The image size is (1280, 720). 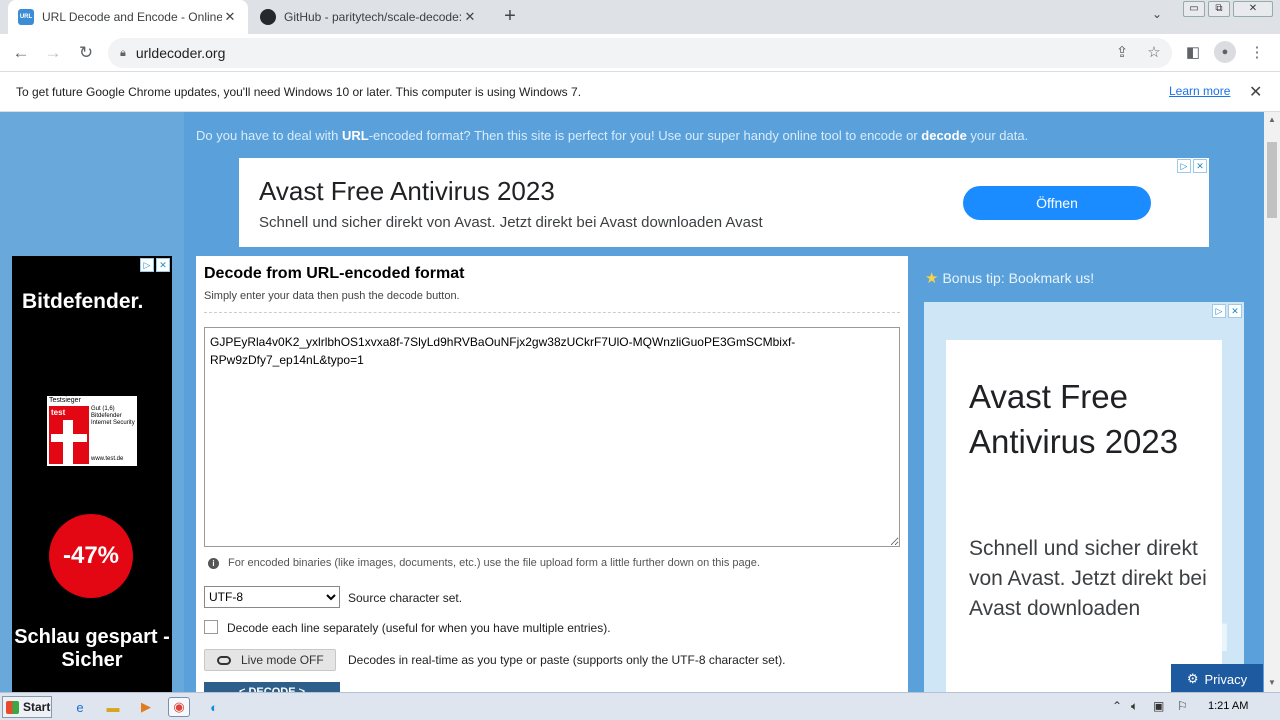 What do you see at coordinates (1272, 682) in the screenshot?
I see `scroll-down-icon: ▼` at bounding box center [1272, 682].